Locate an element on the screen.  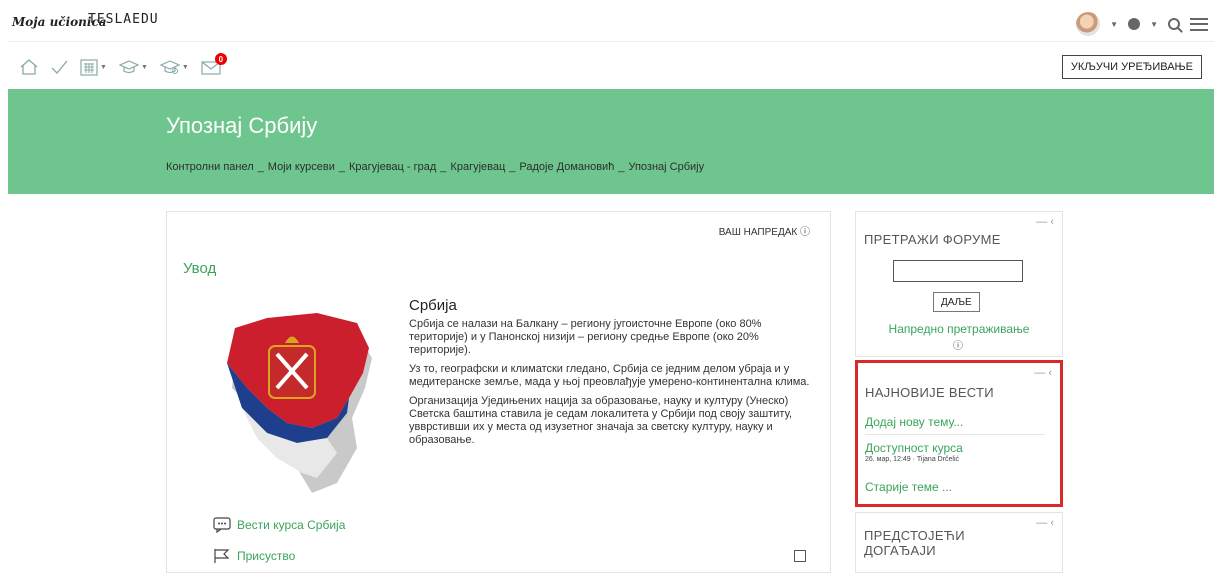
completion-checkbox is located at coordinates (800, 556).